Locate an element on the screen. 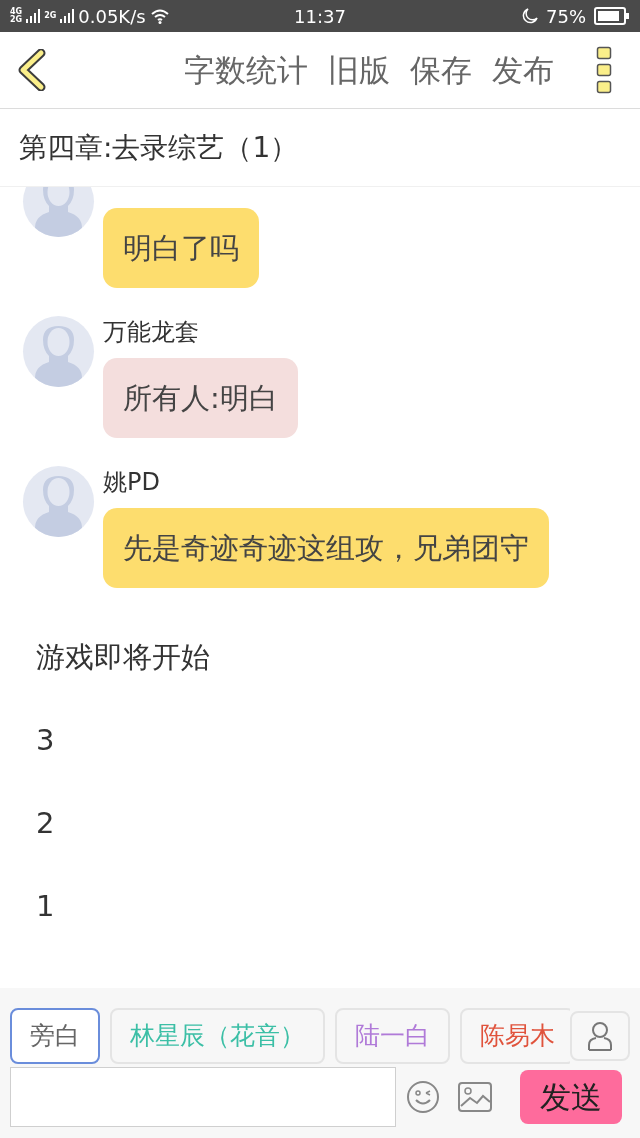 The width and height of the screenshot is (640, 1138). toolbar-action: 字数统计 is located at coordinates (246, 70).